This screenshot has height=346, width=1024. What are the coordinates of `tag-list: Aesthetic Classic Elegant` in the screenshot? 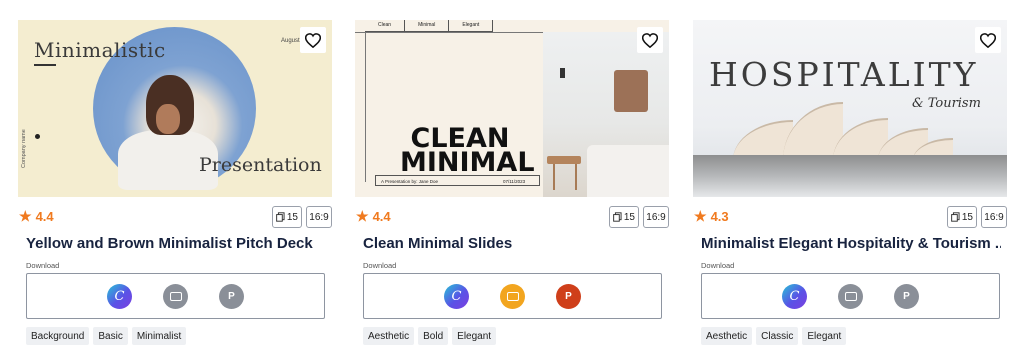 It's located at (774, 336).